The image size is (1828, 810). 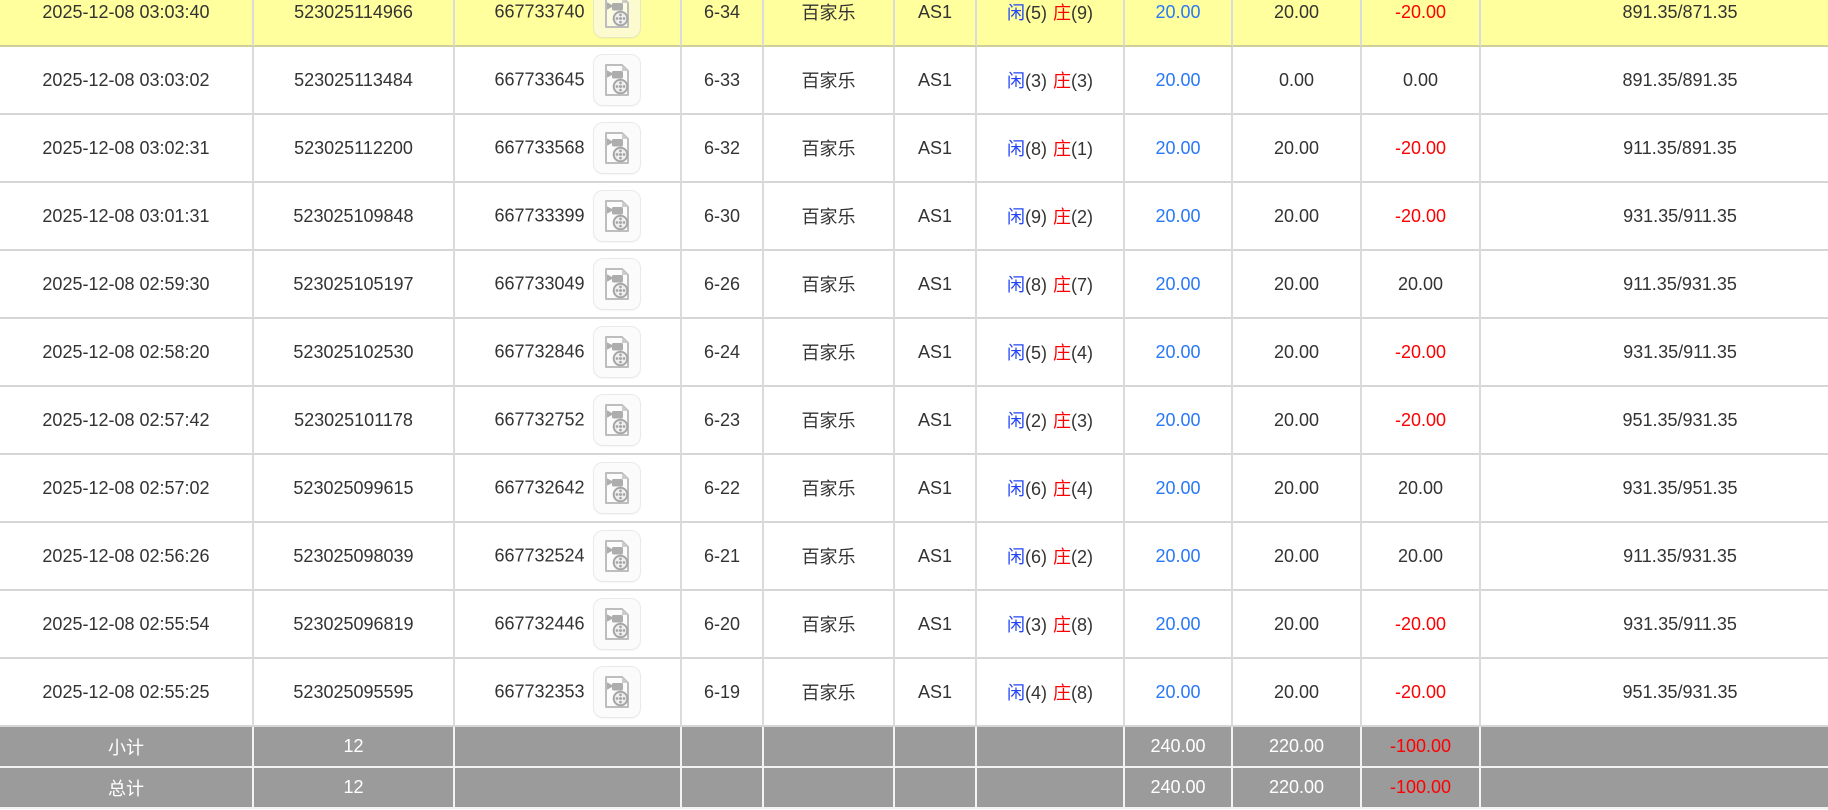 I want to click on game-result: 闲(4) 庄(8), so click(x=1051, y=693).